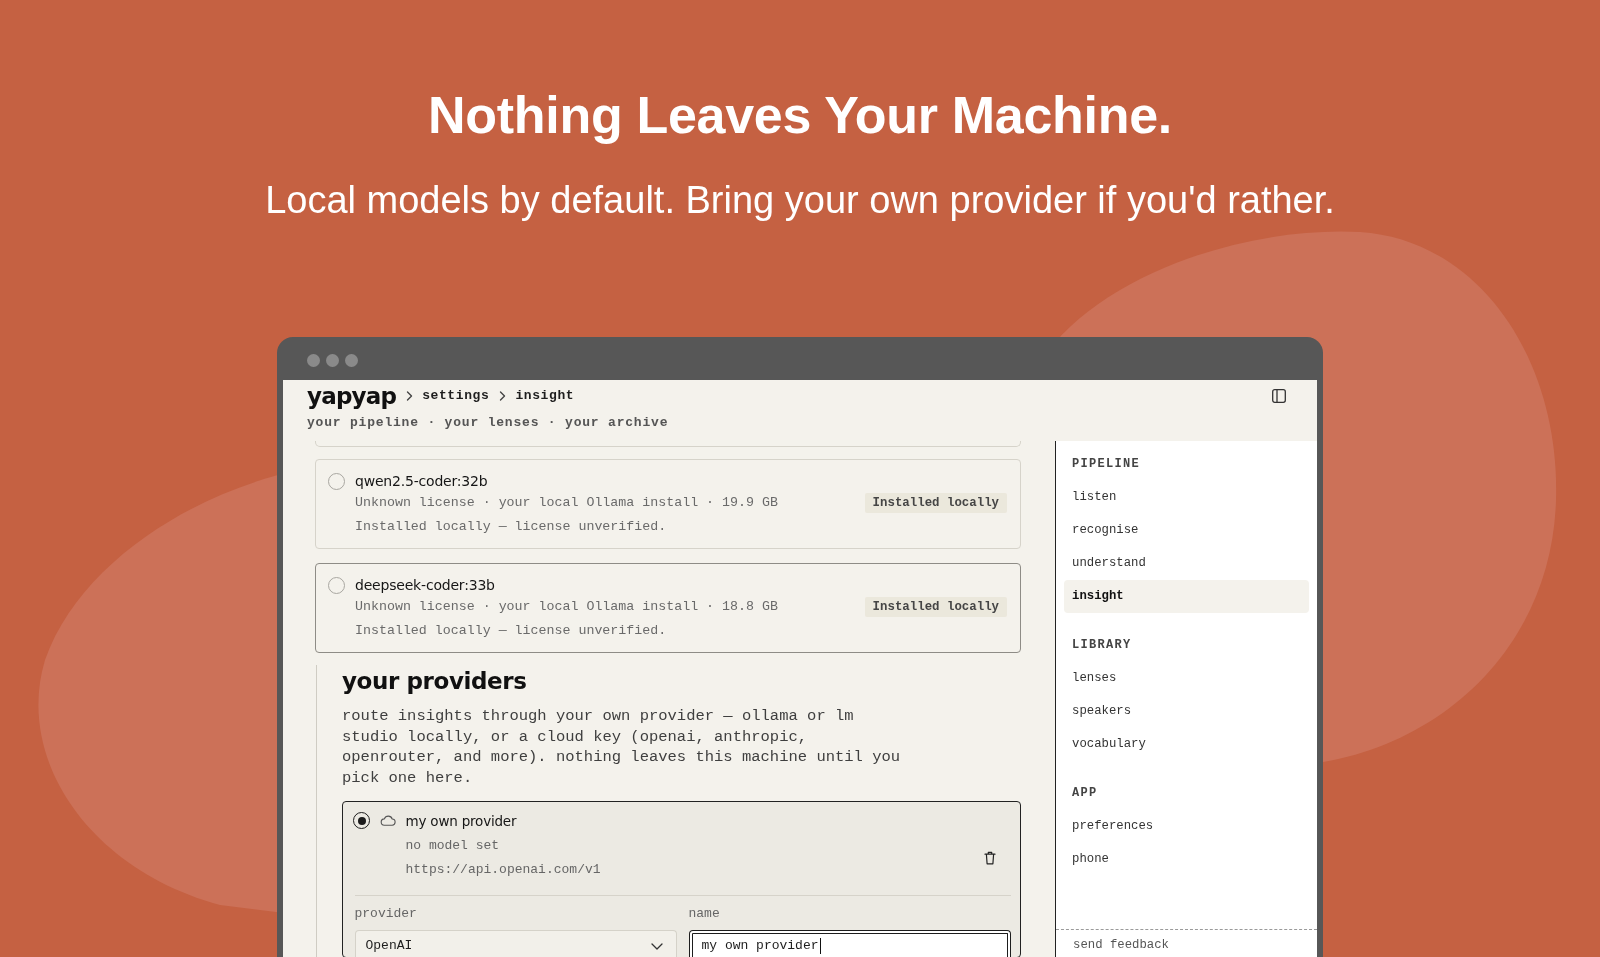 The width and height of the screenshot is (1600, 957). Describe the element at coordinates (456, 396) in the screenshot. I see `breadcrumb-link: settings` at that location.